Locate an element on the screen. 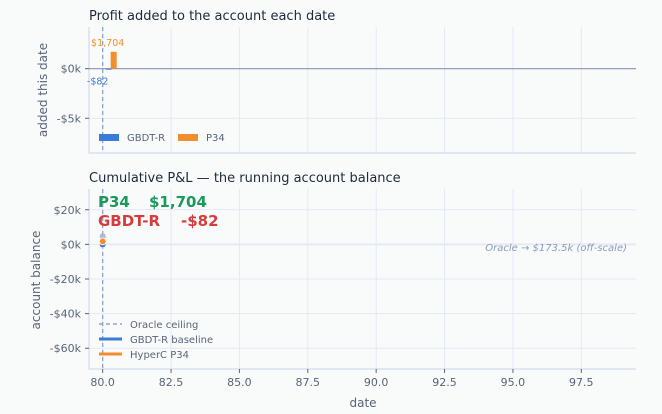 This screenshot has height=414, width=662. legend-label-gbdt-r-baseline: GBDT-R baseline is located at coordinates (171, 340).